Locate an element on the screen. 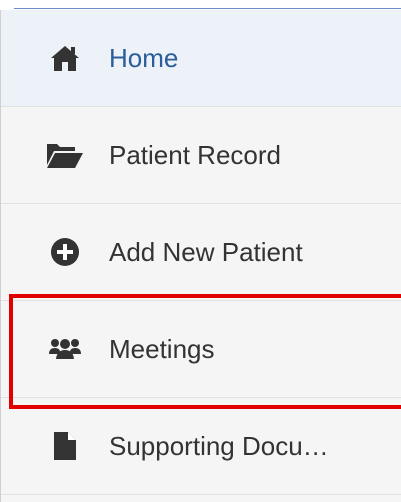 The width and height of the screenshot is (401, 502). home-icon is located at coordinates (65, 58).